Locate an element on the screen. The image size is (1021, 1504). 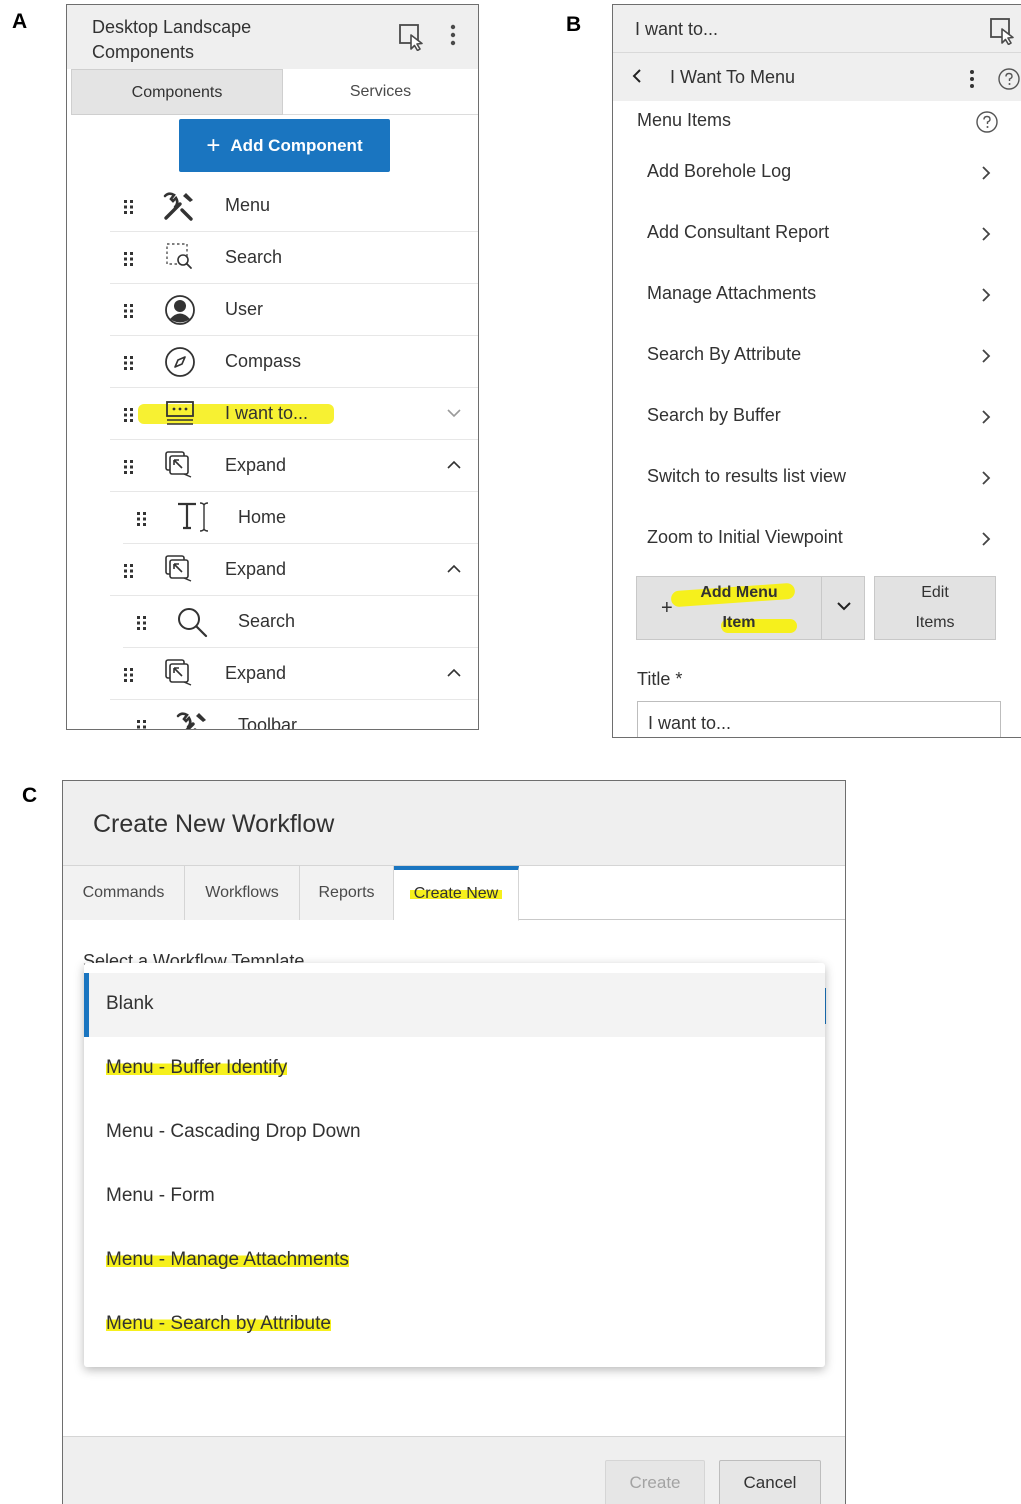
back-chevron-icon is located at coordinates (637, 76).